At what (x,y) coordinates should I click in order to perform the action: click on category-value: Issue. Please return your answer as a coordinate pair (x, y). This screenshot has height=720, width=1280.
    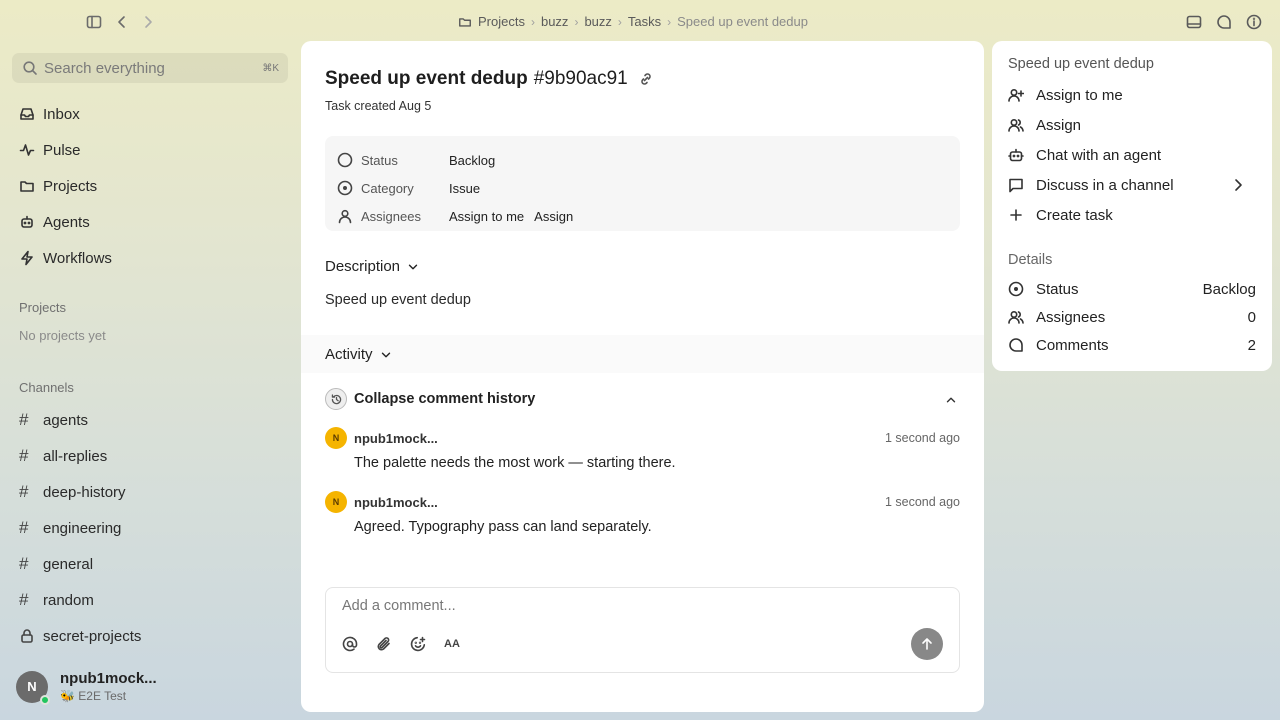
    Looking at the image, I should click on (464, 188).